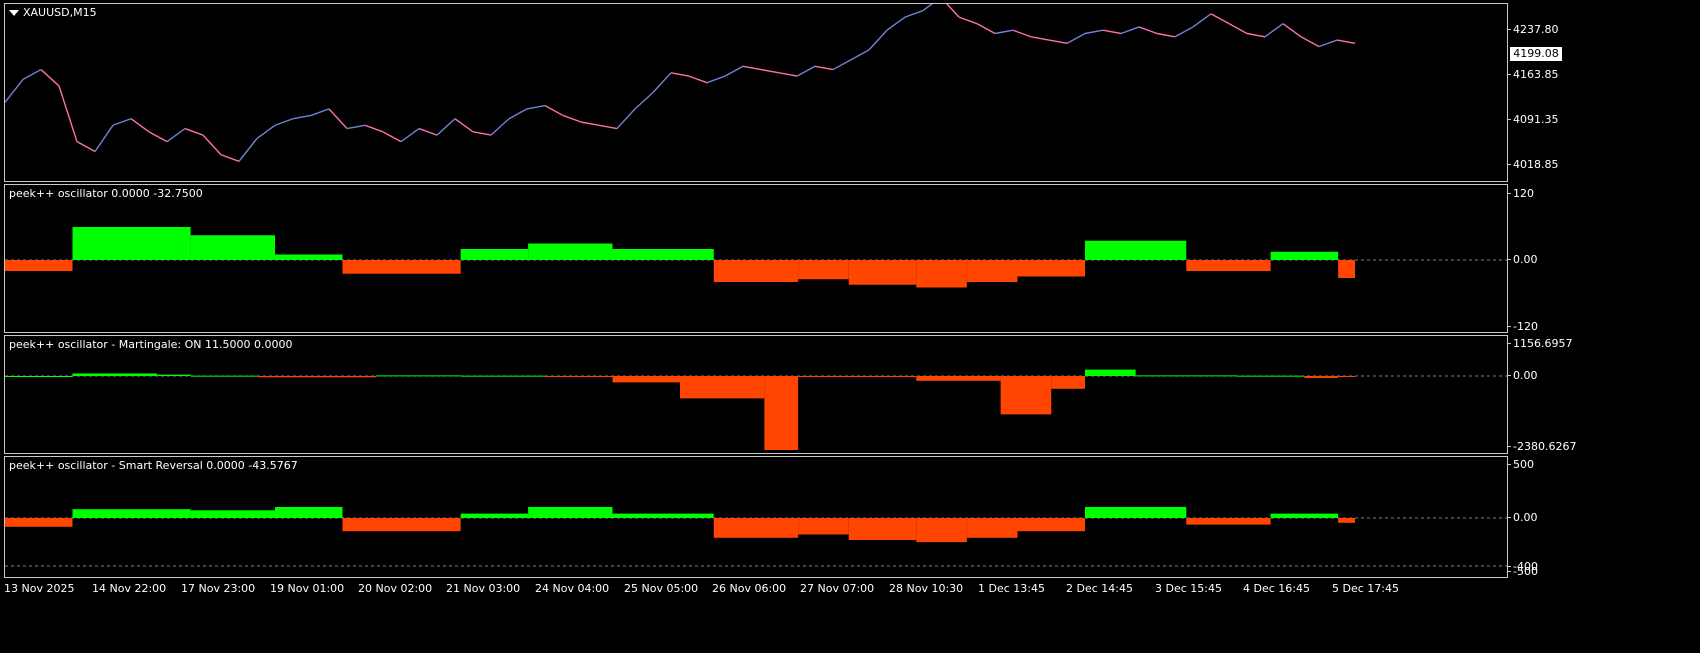 This screenshot has width=1700, height=653. What do you see at coordinates (395, 588) in the screenshot?
I see `time-label: 20 Nov 02:00` at bounding box center [395, 588].